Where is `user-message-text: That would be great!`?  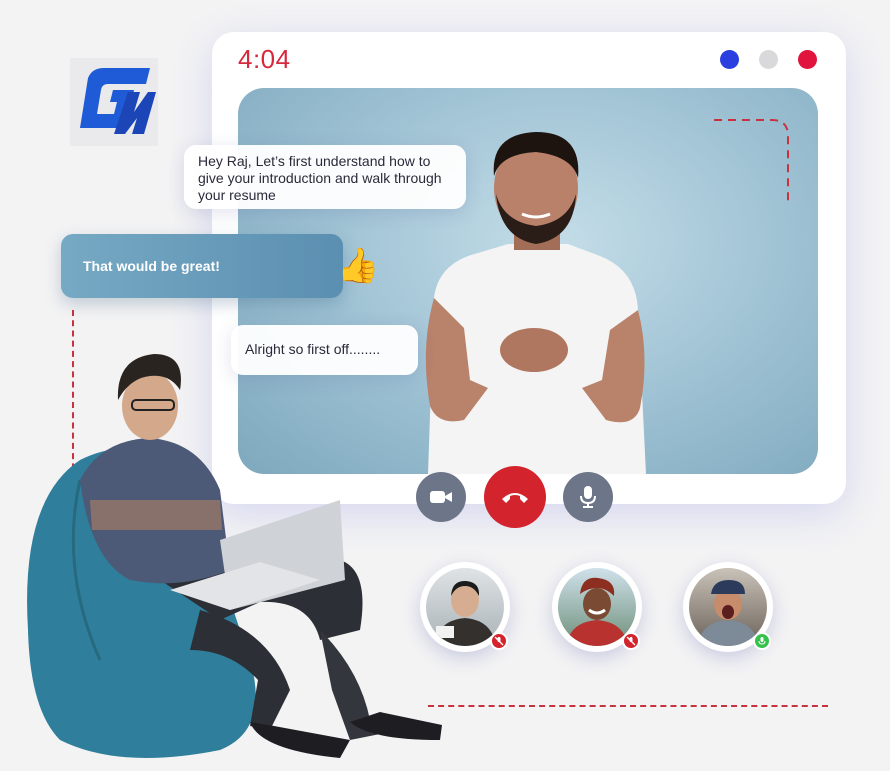
user-message-text: That would be great! is located at coordinates (151, 266).